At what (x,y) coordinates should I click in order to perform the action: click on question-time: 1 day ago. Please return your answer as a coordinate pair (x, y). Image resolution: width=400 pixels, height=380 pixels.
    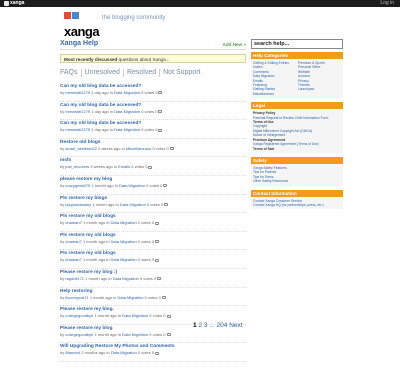
    Looking at the image, I should click on (100, 92).